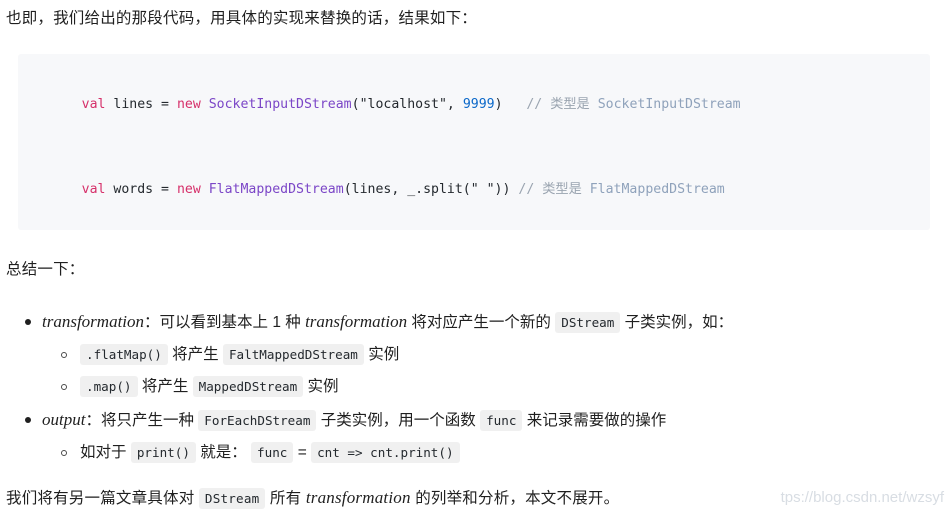 This screenshot has width=948, height=519. I want to click on bullet-map: .map() 将产生 MappedDStream 实例, so click(503, 387).